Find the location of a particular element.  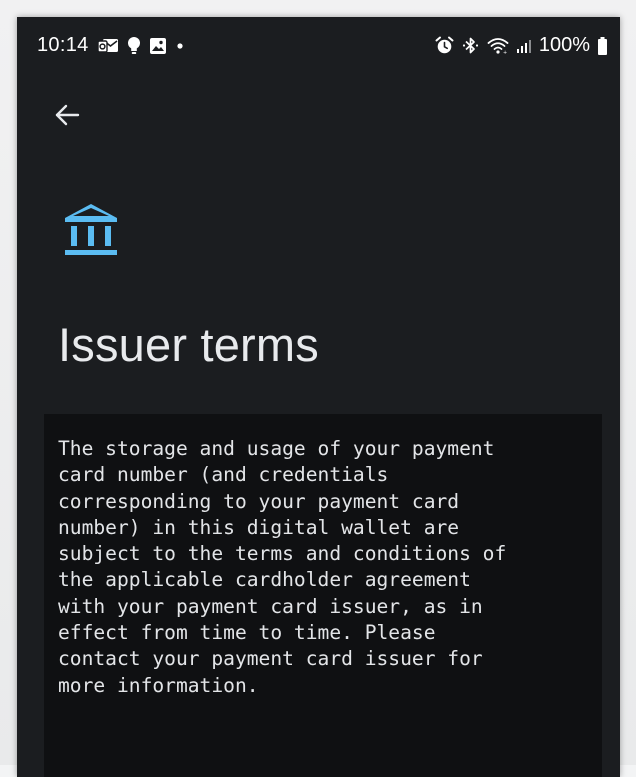

dot-icon is located at coordinates (180, 46).